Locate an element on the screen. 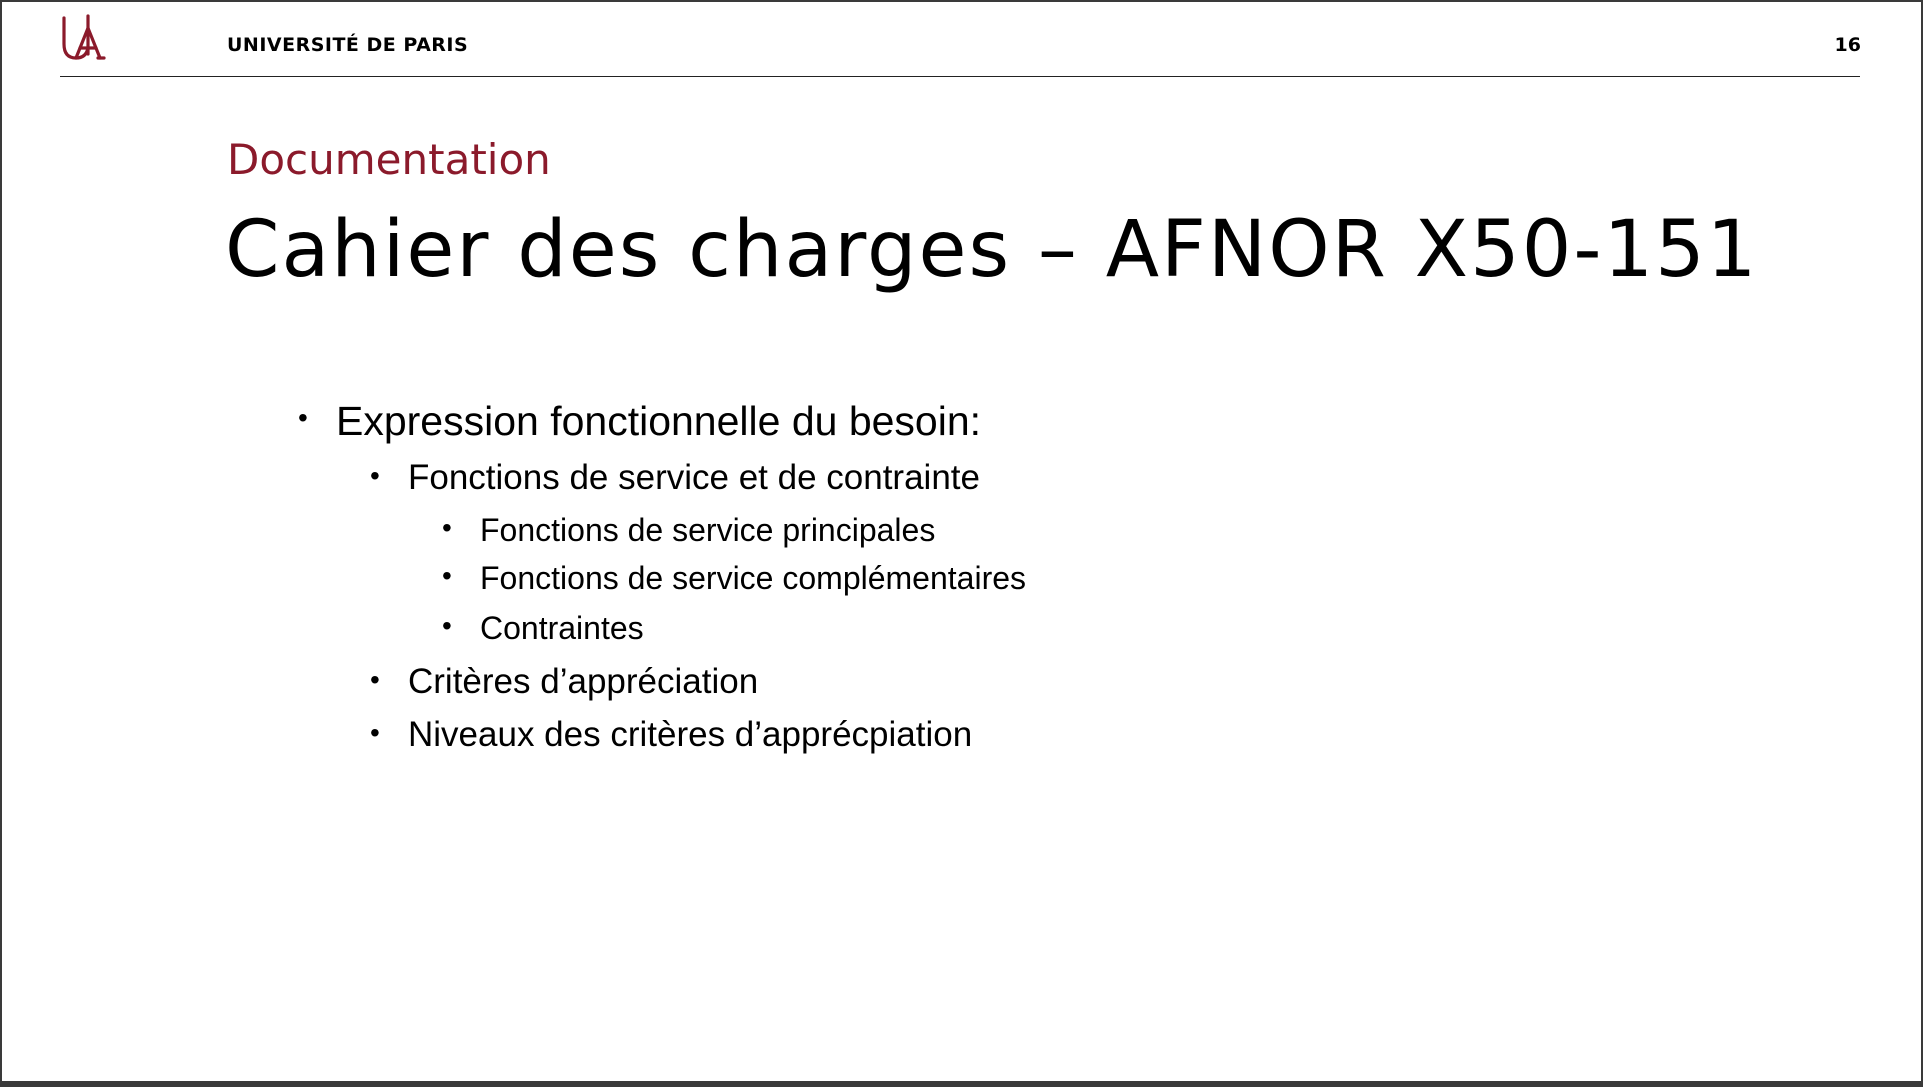  bullet-item-level-1: • Expression fonctionnelle du besoin: is located at coordinates (640, 421).